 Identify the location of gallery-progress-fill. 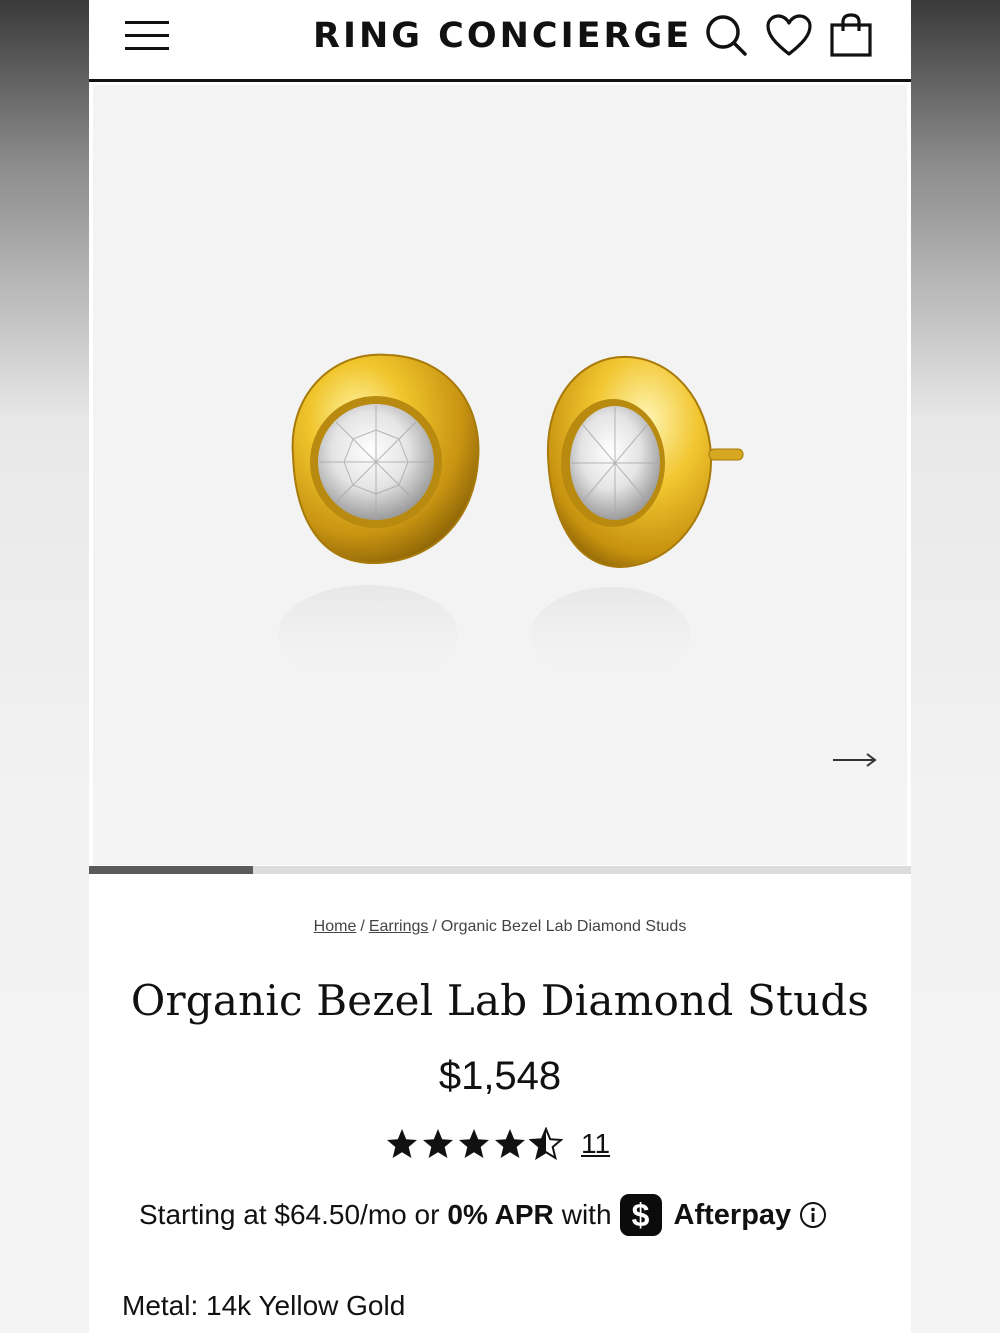
(171, 870).